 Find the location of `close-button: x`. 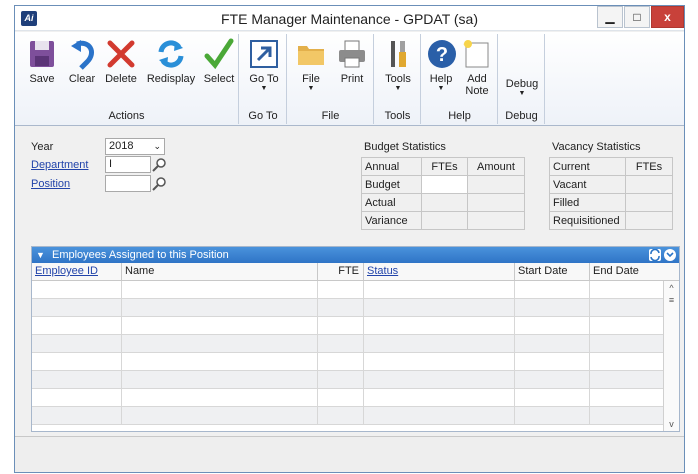

close-button: x is located at coordinates (667, 17).